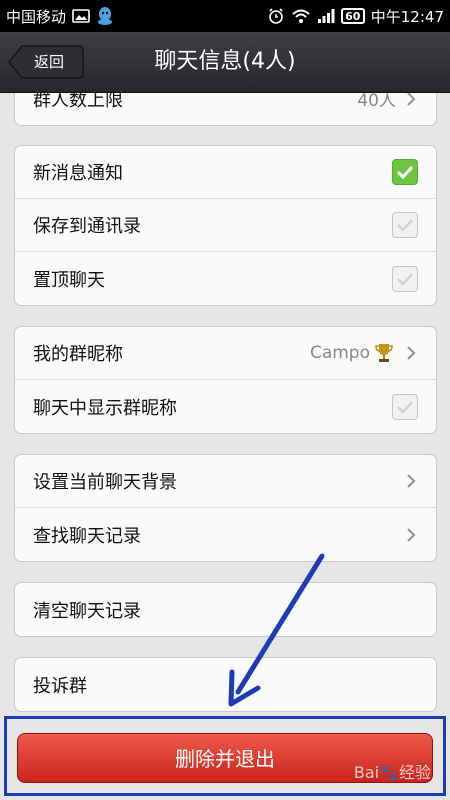 The width and height of the screenshot is (450, 800). What do you see at coordinates (405, 225) in the screenshot?
I see `save-to-contacts-checkbox` at bounding box center [405, 225].